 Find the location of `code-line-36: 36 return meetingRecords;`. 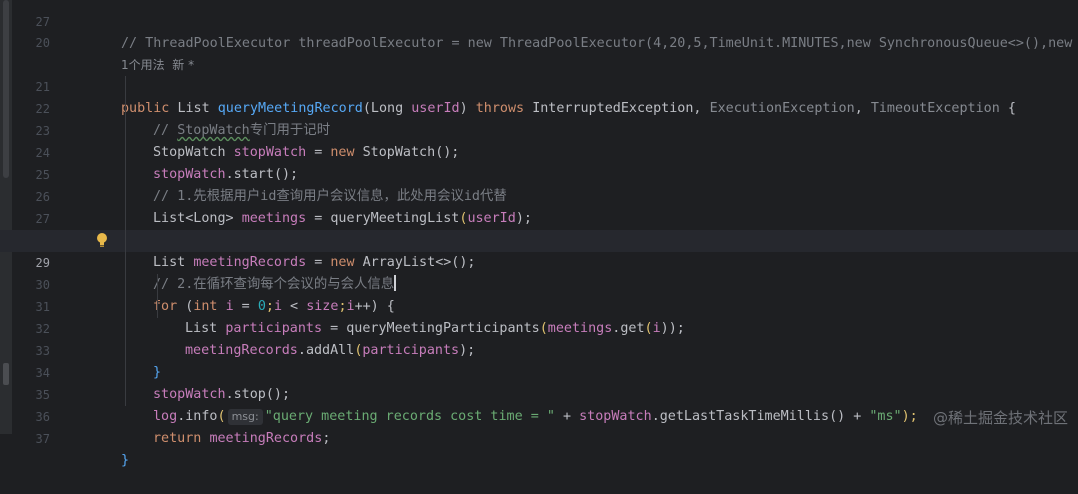

code-line-36: 36 return meetingRecords; is located at coordinates (539, 415).